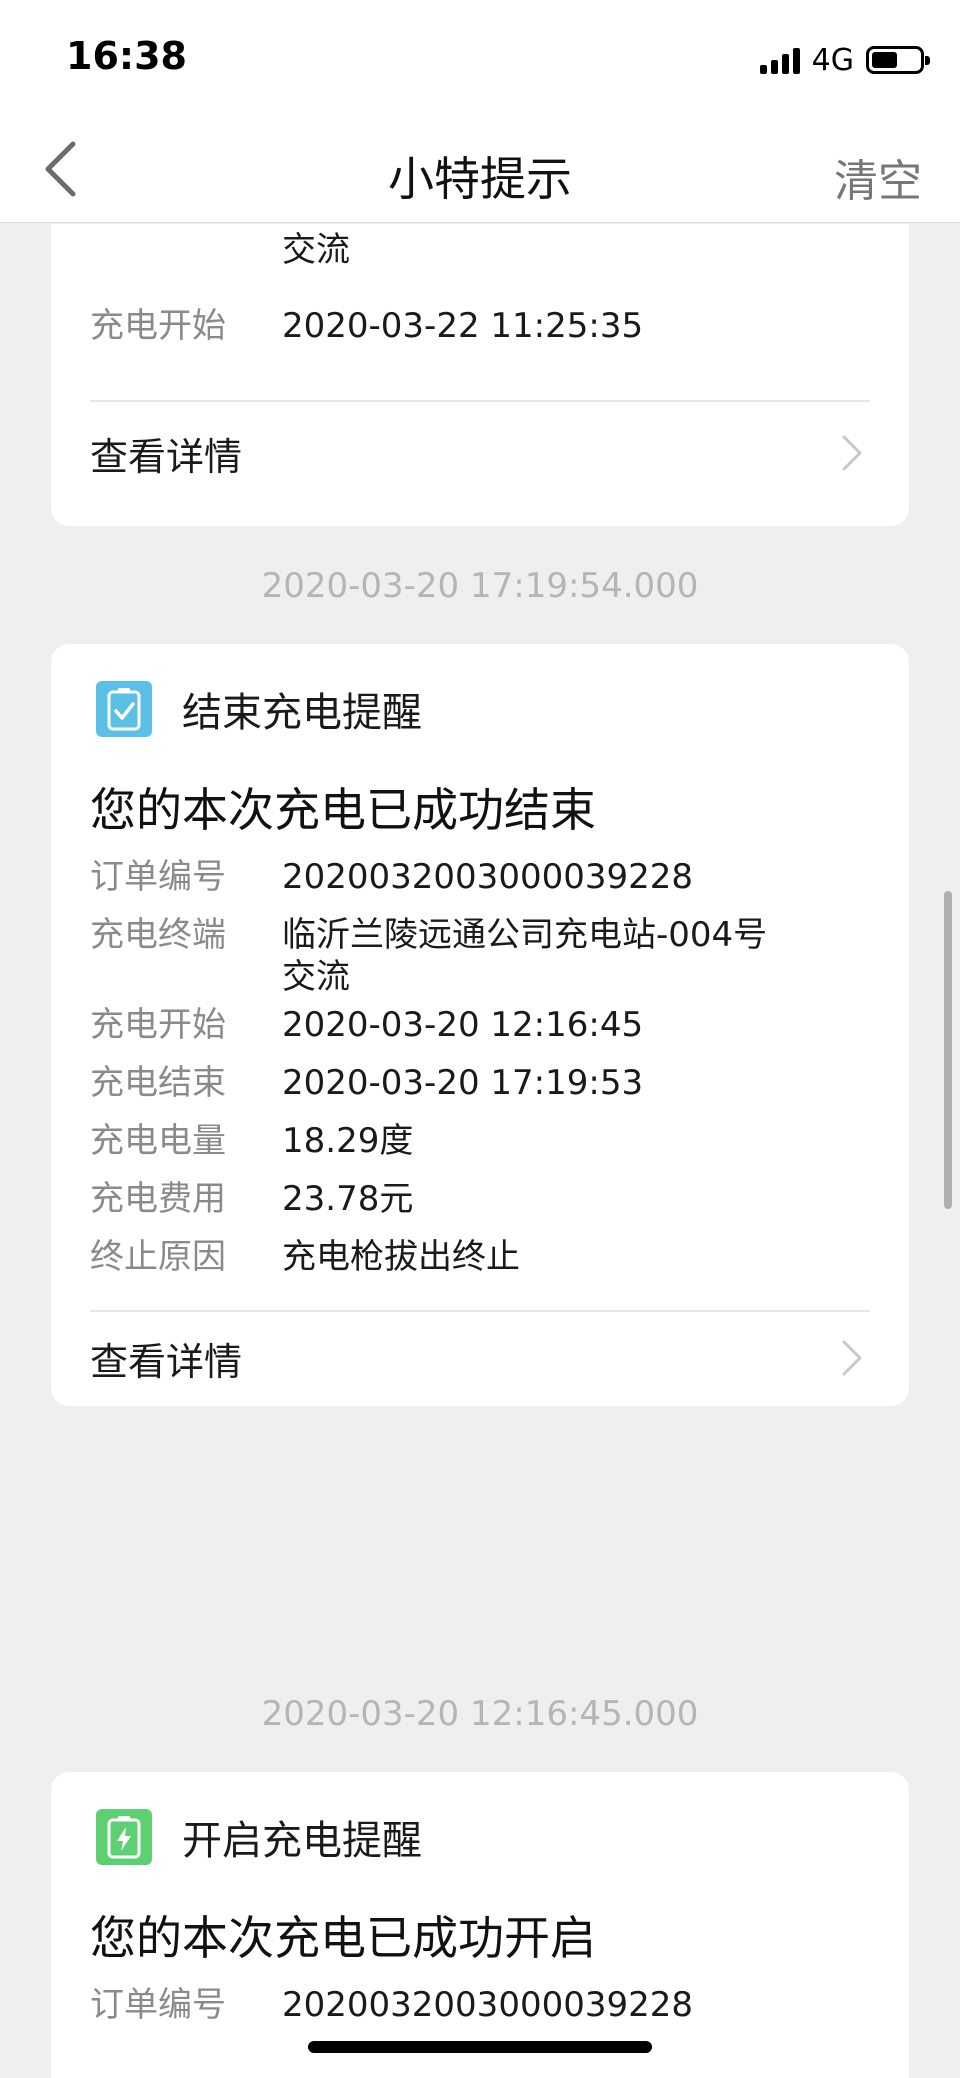 Image resolution: width=960 pixels, height=2078 pixels. I want to click on info-row-start: 充电开始 2020-03-20 12:16:45, so click(480, 1025).